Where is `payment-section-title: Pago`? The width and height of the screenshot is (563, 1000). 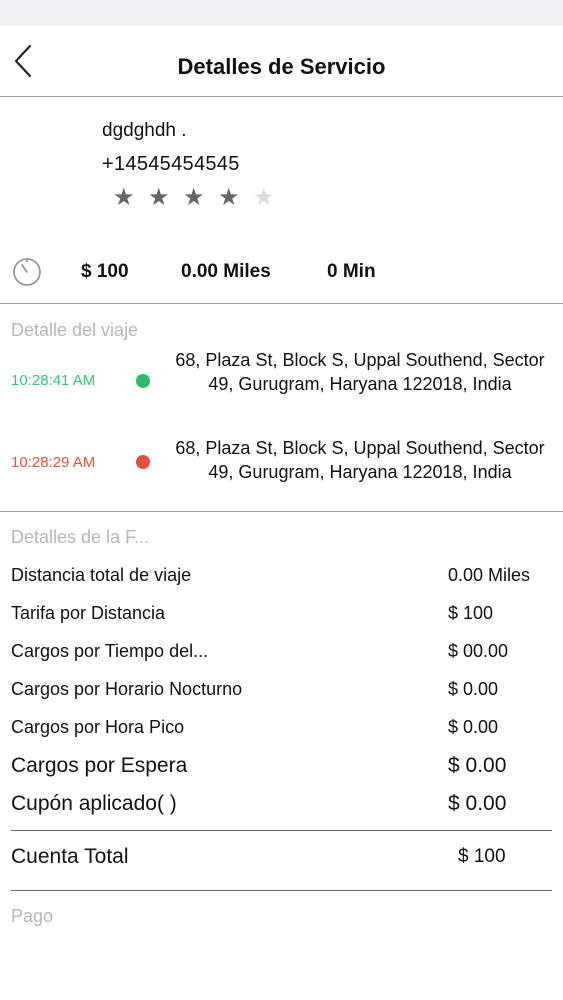
payment-section-title: Pago is located at coordinates (32, 916).